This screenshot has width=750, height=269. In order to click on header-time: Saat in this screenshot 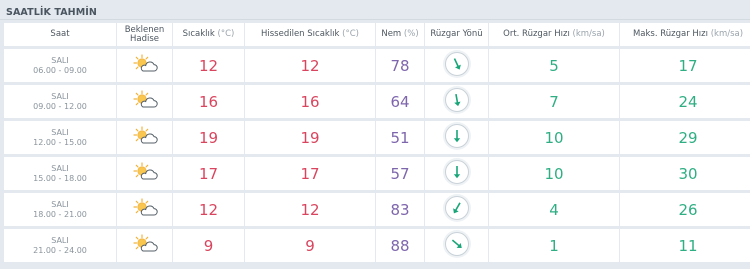, I will do `click(60, 34)`.